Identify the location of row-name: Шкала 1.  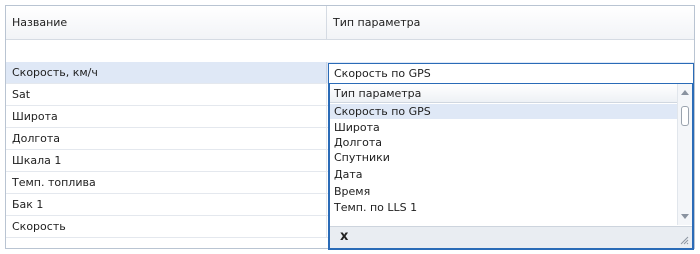
(166, 160).